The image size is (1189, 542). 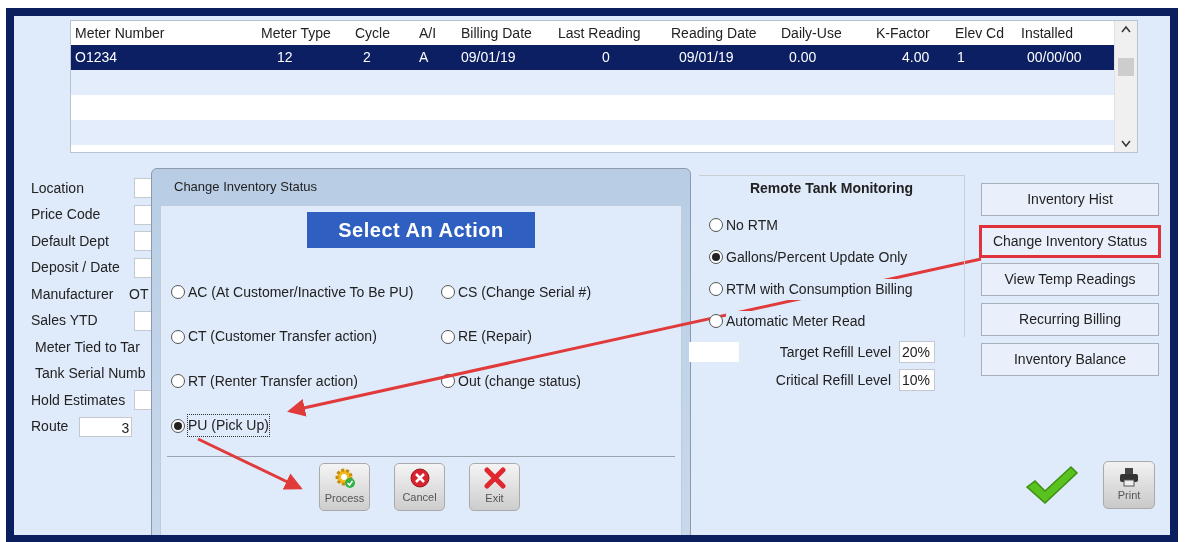 I want to click on column-header: Reading Date, so click(x=722, y=33).